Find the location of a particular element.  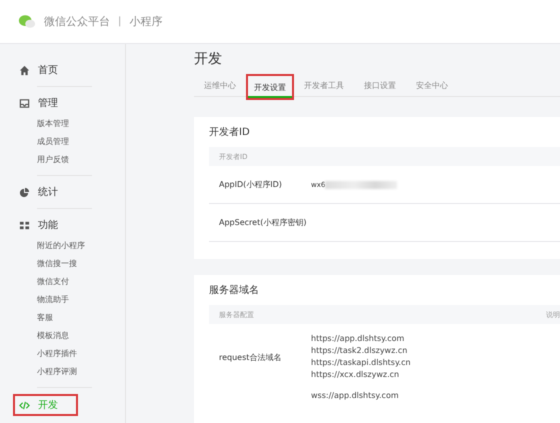

nav-item: 管理 is located at coordinates (38, 103).